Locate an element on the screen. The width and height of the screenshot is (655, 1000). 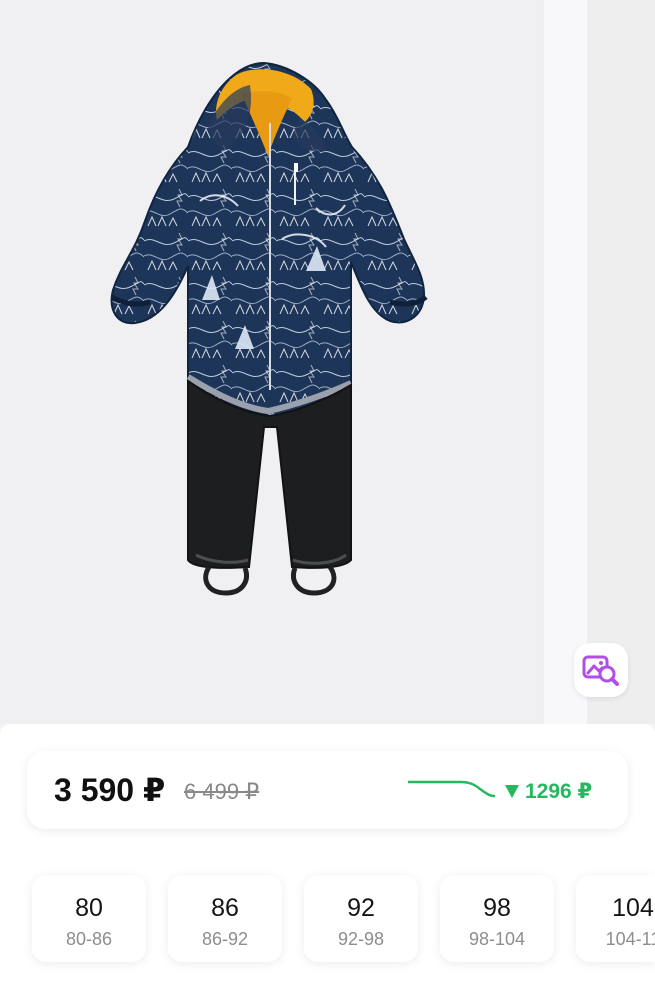
size-value: 98 is located at coordinates (497, 908).